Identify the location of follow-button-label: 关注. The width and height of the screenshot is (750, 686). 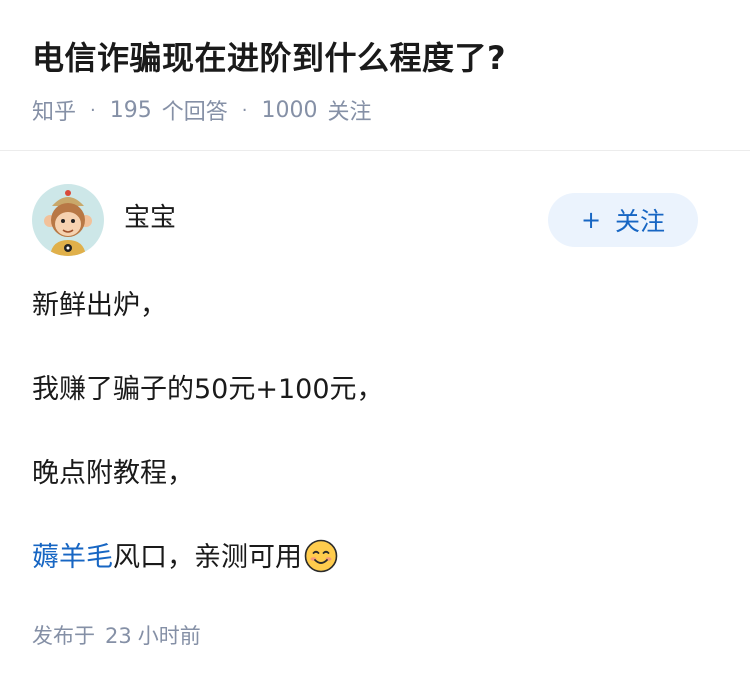
(640, 221).